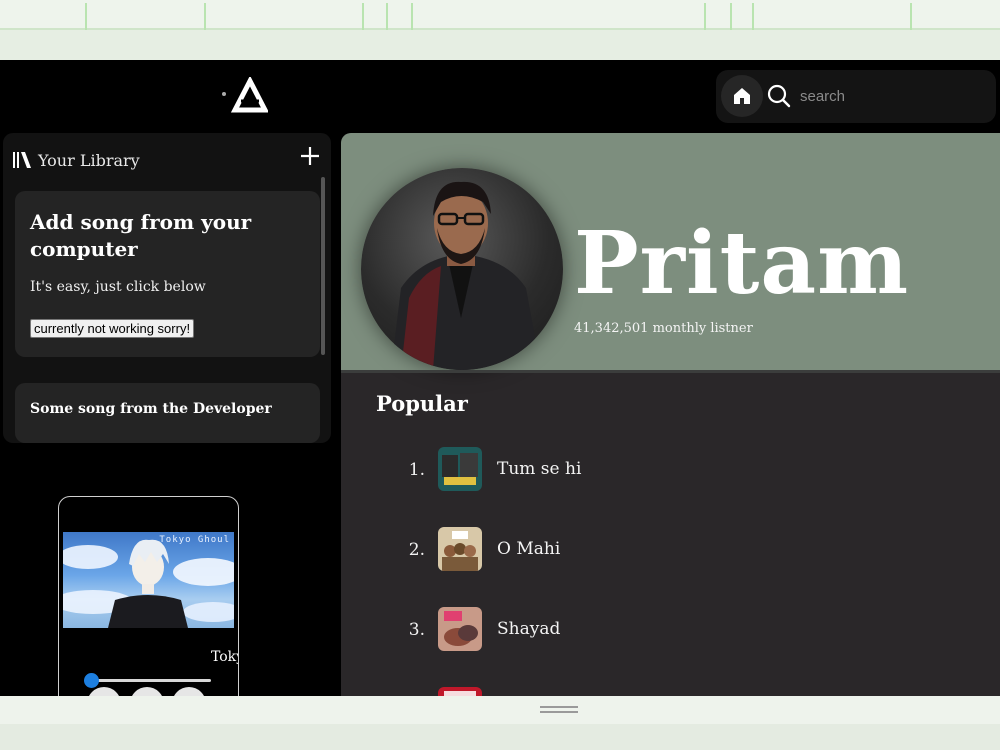 The width and height of the screenshot is (1000, 750). I want to click on add-song-heading: Add song from your computer, so click(141, 235).